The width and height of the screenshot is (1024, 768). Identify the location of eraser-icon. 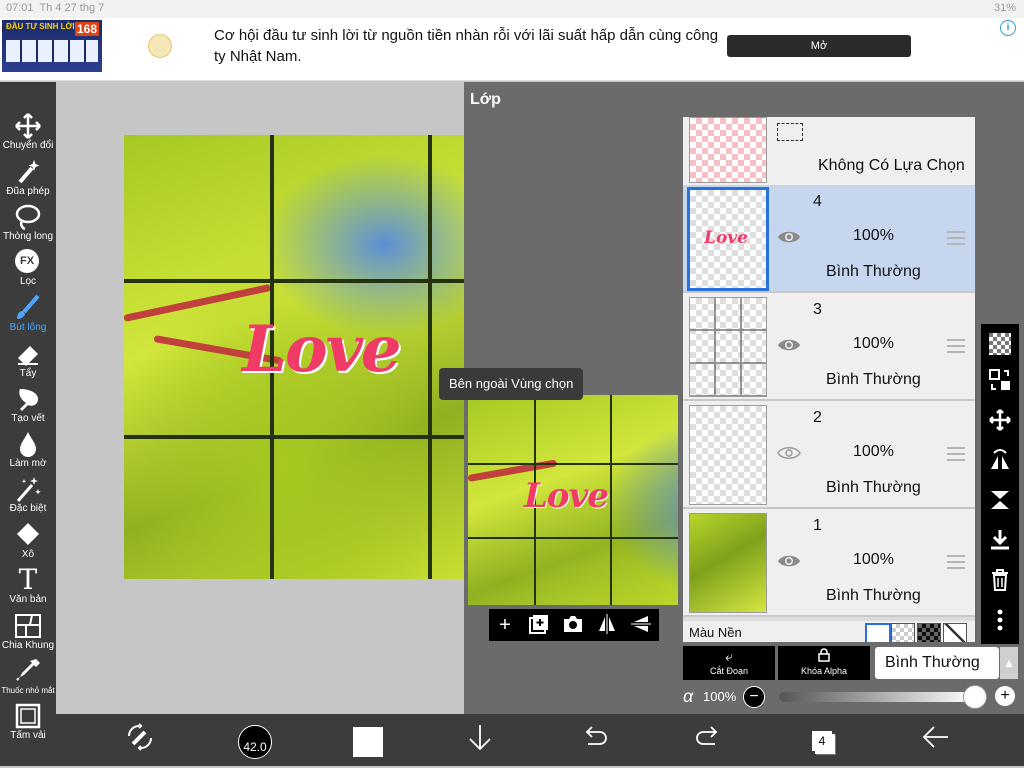
(28, 356).